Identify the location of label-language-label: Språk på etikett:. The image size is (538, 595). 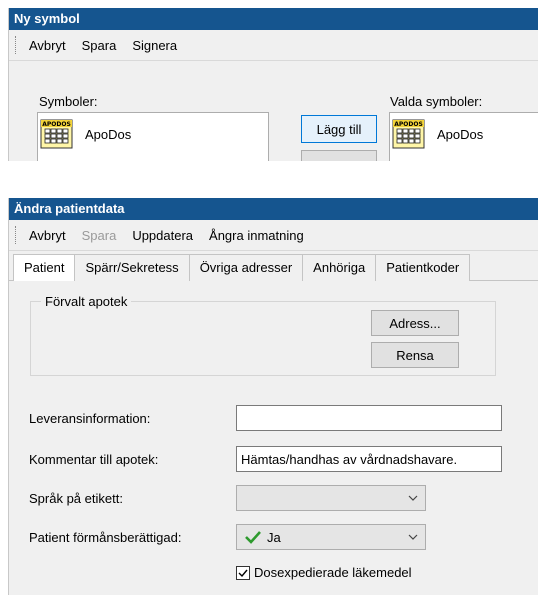
(76, 498).